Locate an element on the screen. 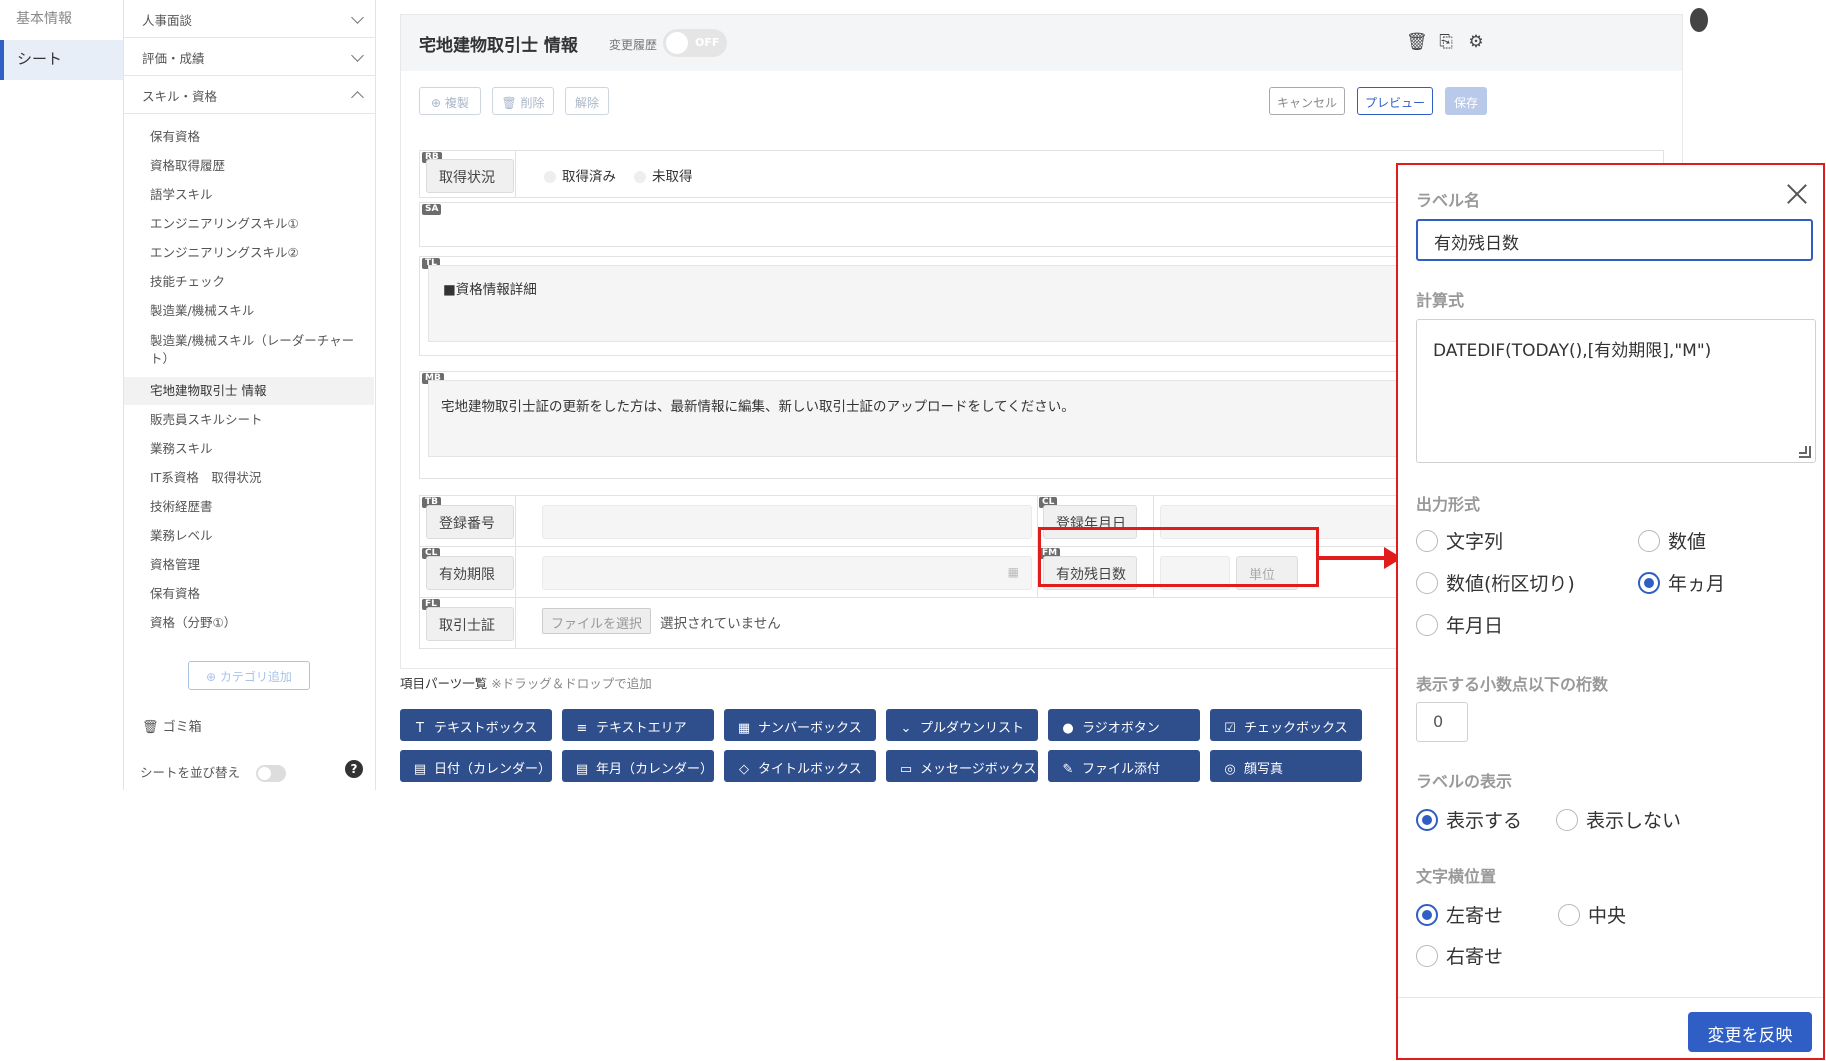  field-label-license: 取引士証 is located at coordinates (470, 624).